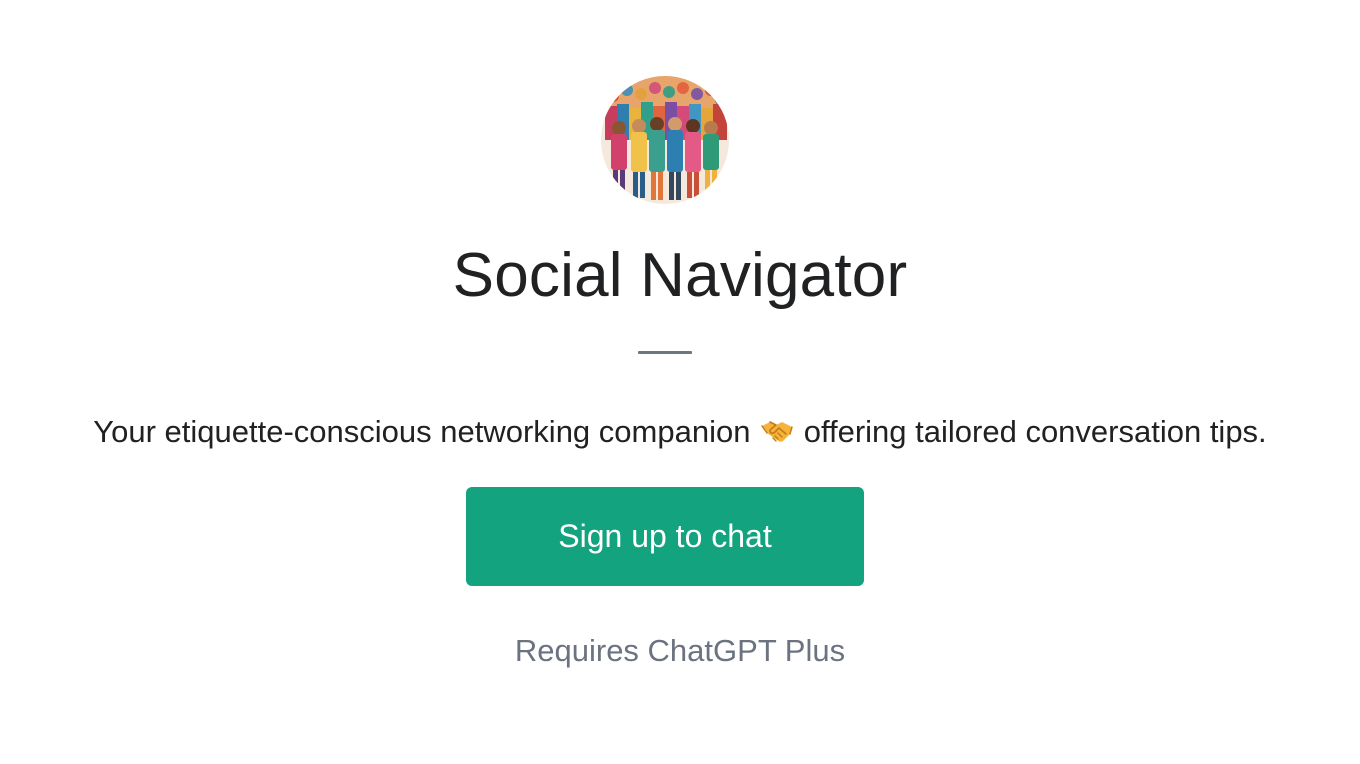  Describe the element at coordinates (665, 536) in the screenshot. I see `sign-up-to-chat-button: Sign up to chat` at that location.